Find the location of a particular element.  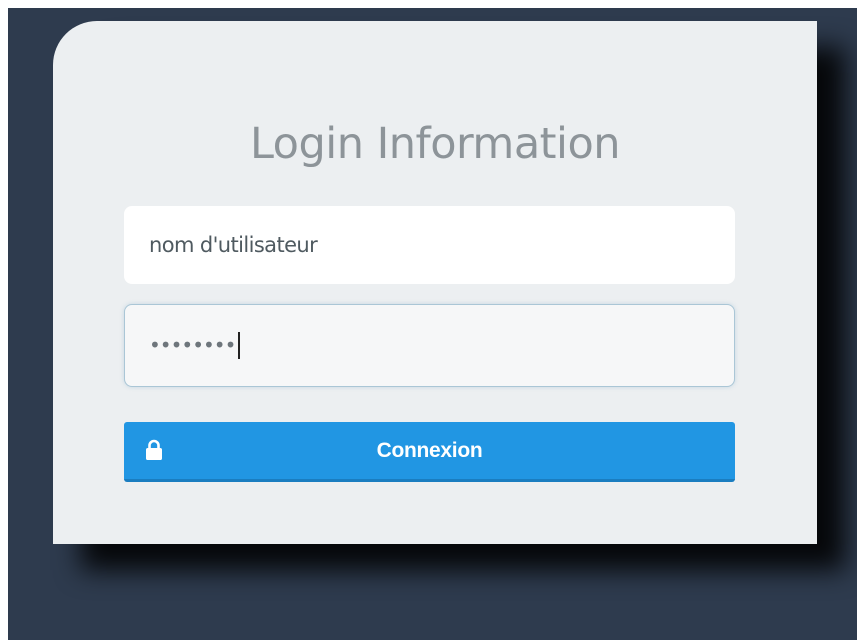

password-field-container: •••••••• is located at coordinates (429, 345).